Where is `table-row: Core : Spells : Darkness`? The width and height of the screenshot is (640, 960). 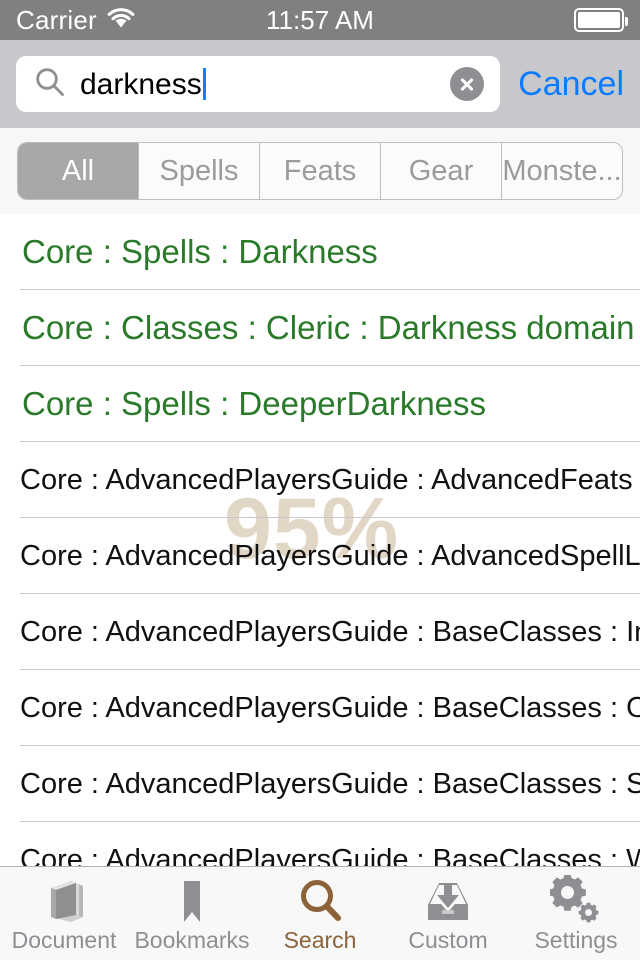 table-row: Core : Spells : Darkness is located at coordinates (320, 252).